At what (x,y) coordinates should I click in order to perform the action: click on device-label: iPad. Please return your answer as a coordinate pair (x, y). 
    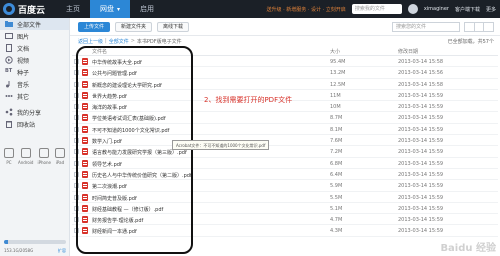
    Looking at the image, I should click on (60, 162).